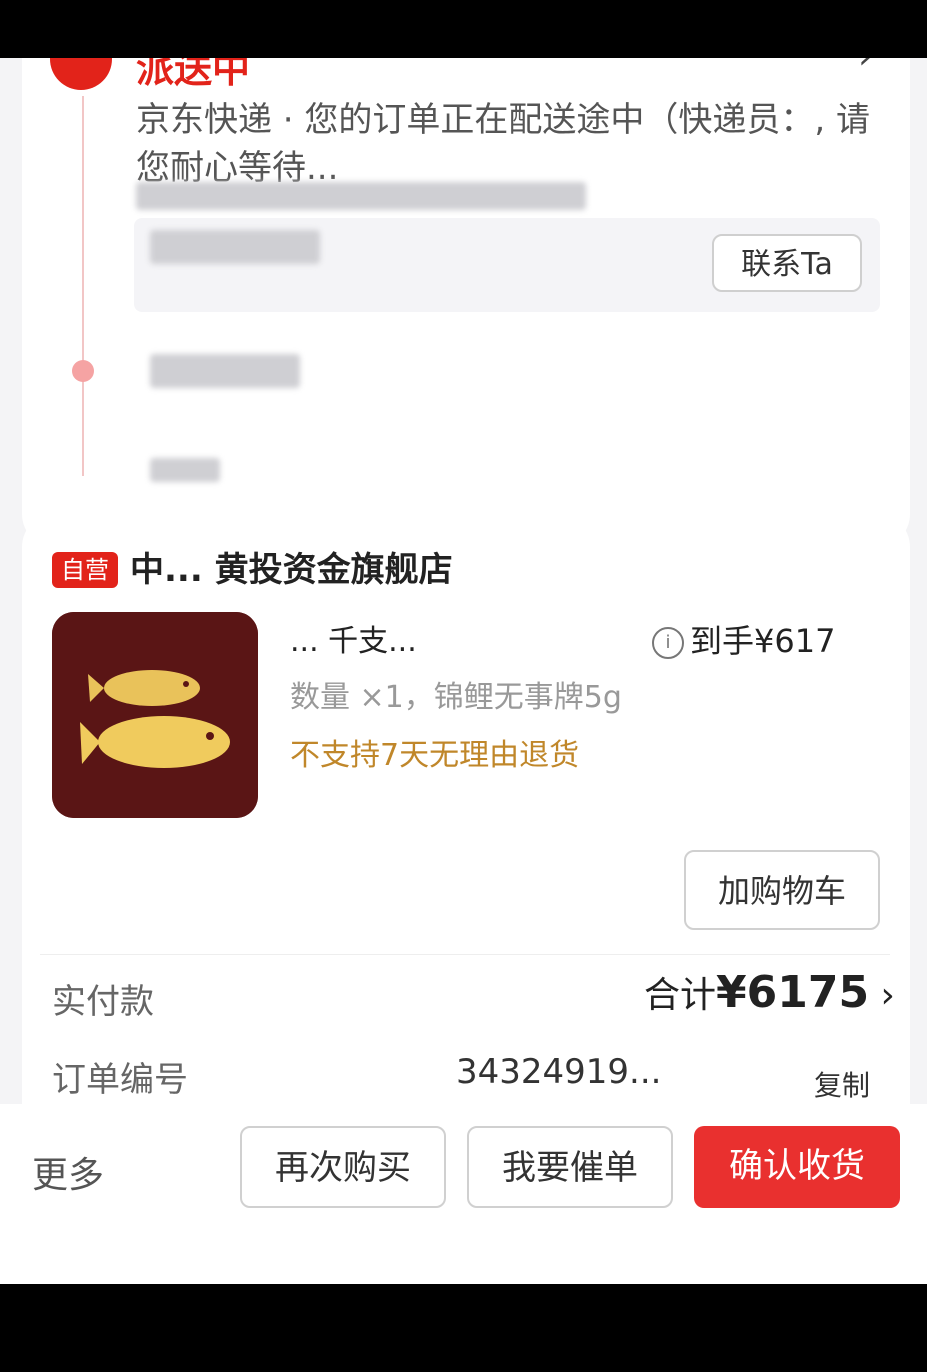 Image resolution: width=927 pixels, height=1372 pixels. Describe the element at coordinates (456, 697) in the screenshot. I see `quantity-spec: 数量 ×1，锦鲤无事牌5g` at that location.